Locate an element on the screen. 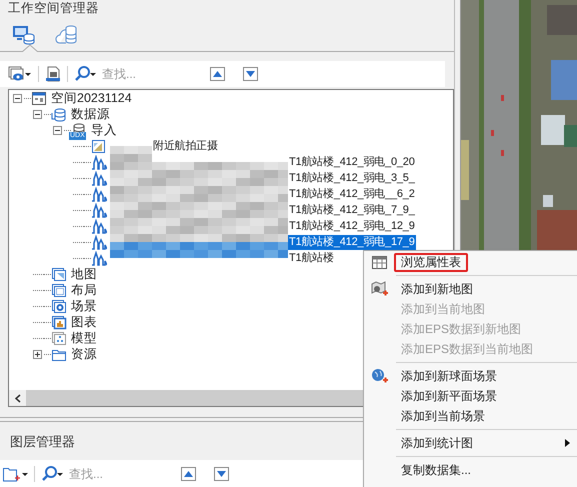 Image resolution: width=577 pixels, height=487 pixels. tree-item: 布局 is located at coordinates (84, 290).